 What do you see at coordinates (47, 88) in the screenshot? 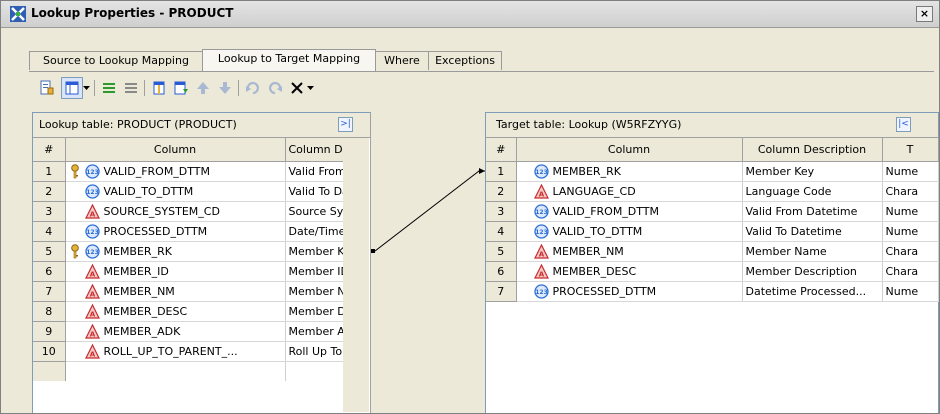
I see `properties-icon` at bounding box center [47, 88].